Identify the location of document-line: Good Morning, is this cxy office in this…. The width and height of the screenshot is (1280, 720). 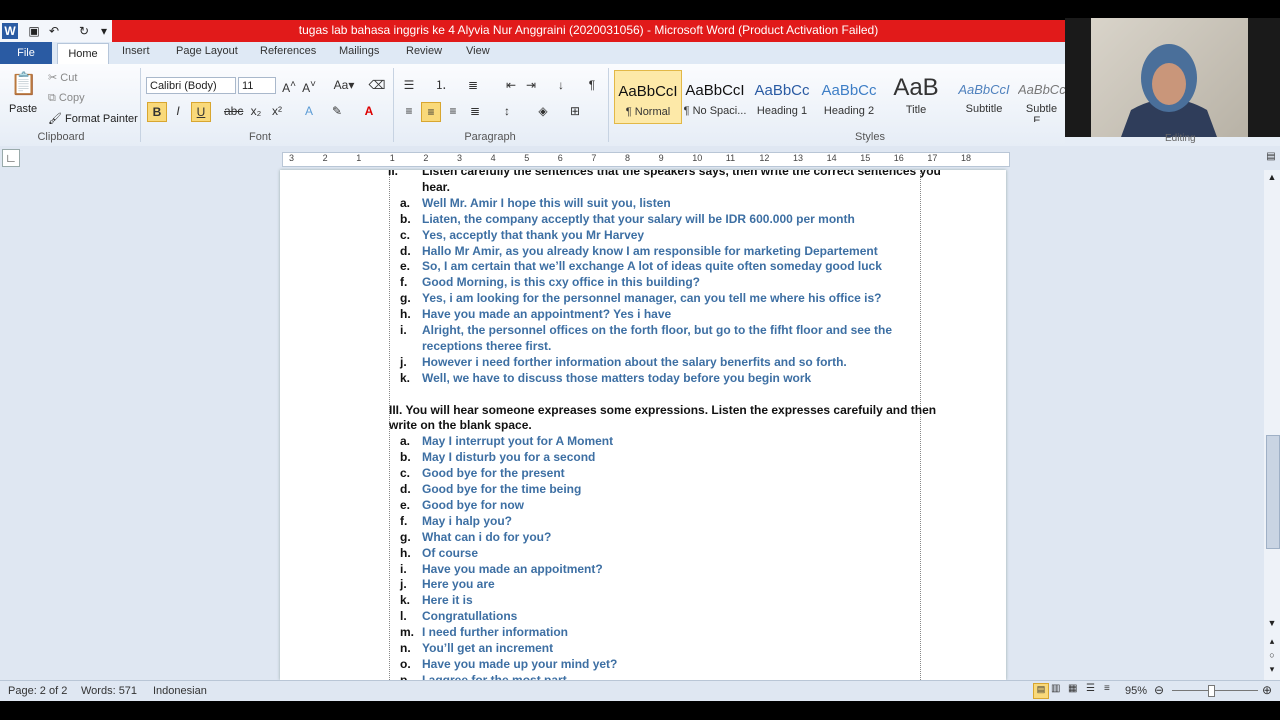
(561, 282).